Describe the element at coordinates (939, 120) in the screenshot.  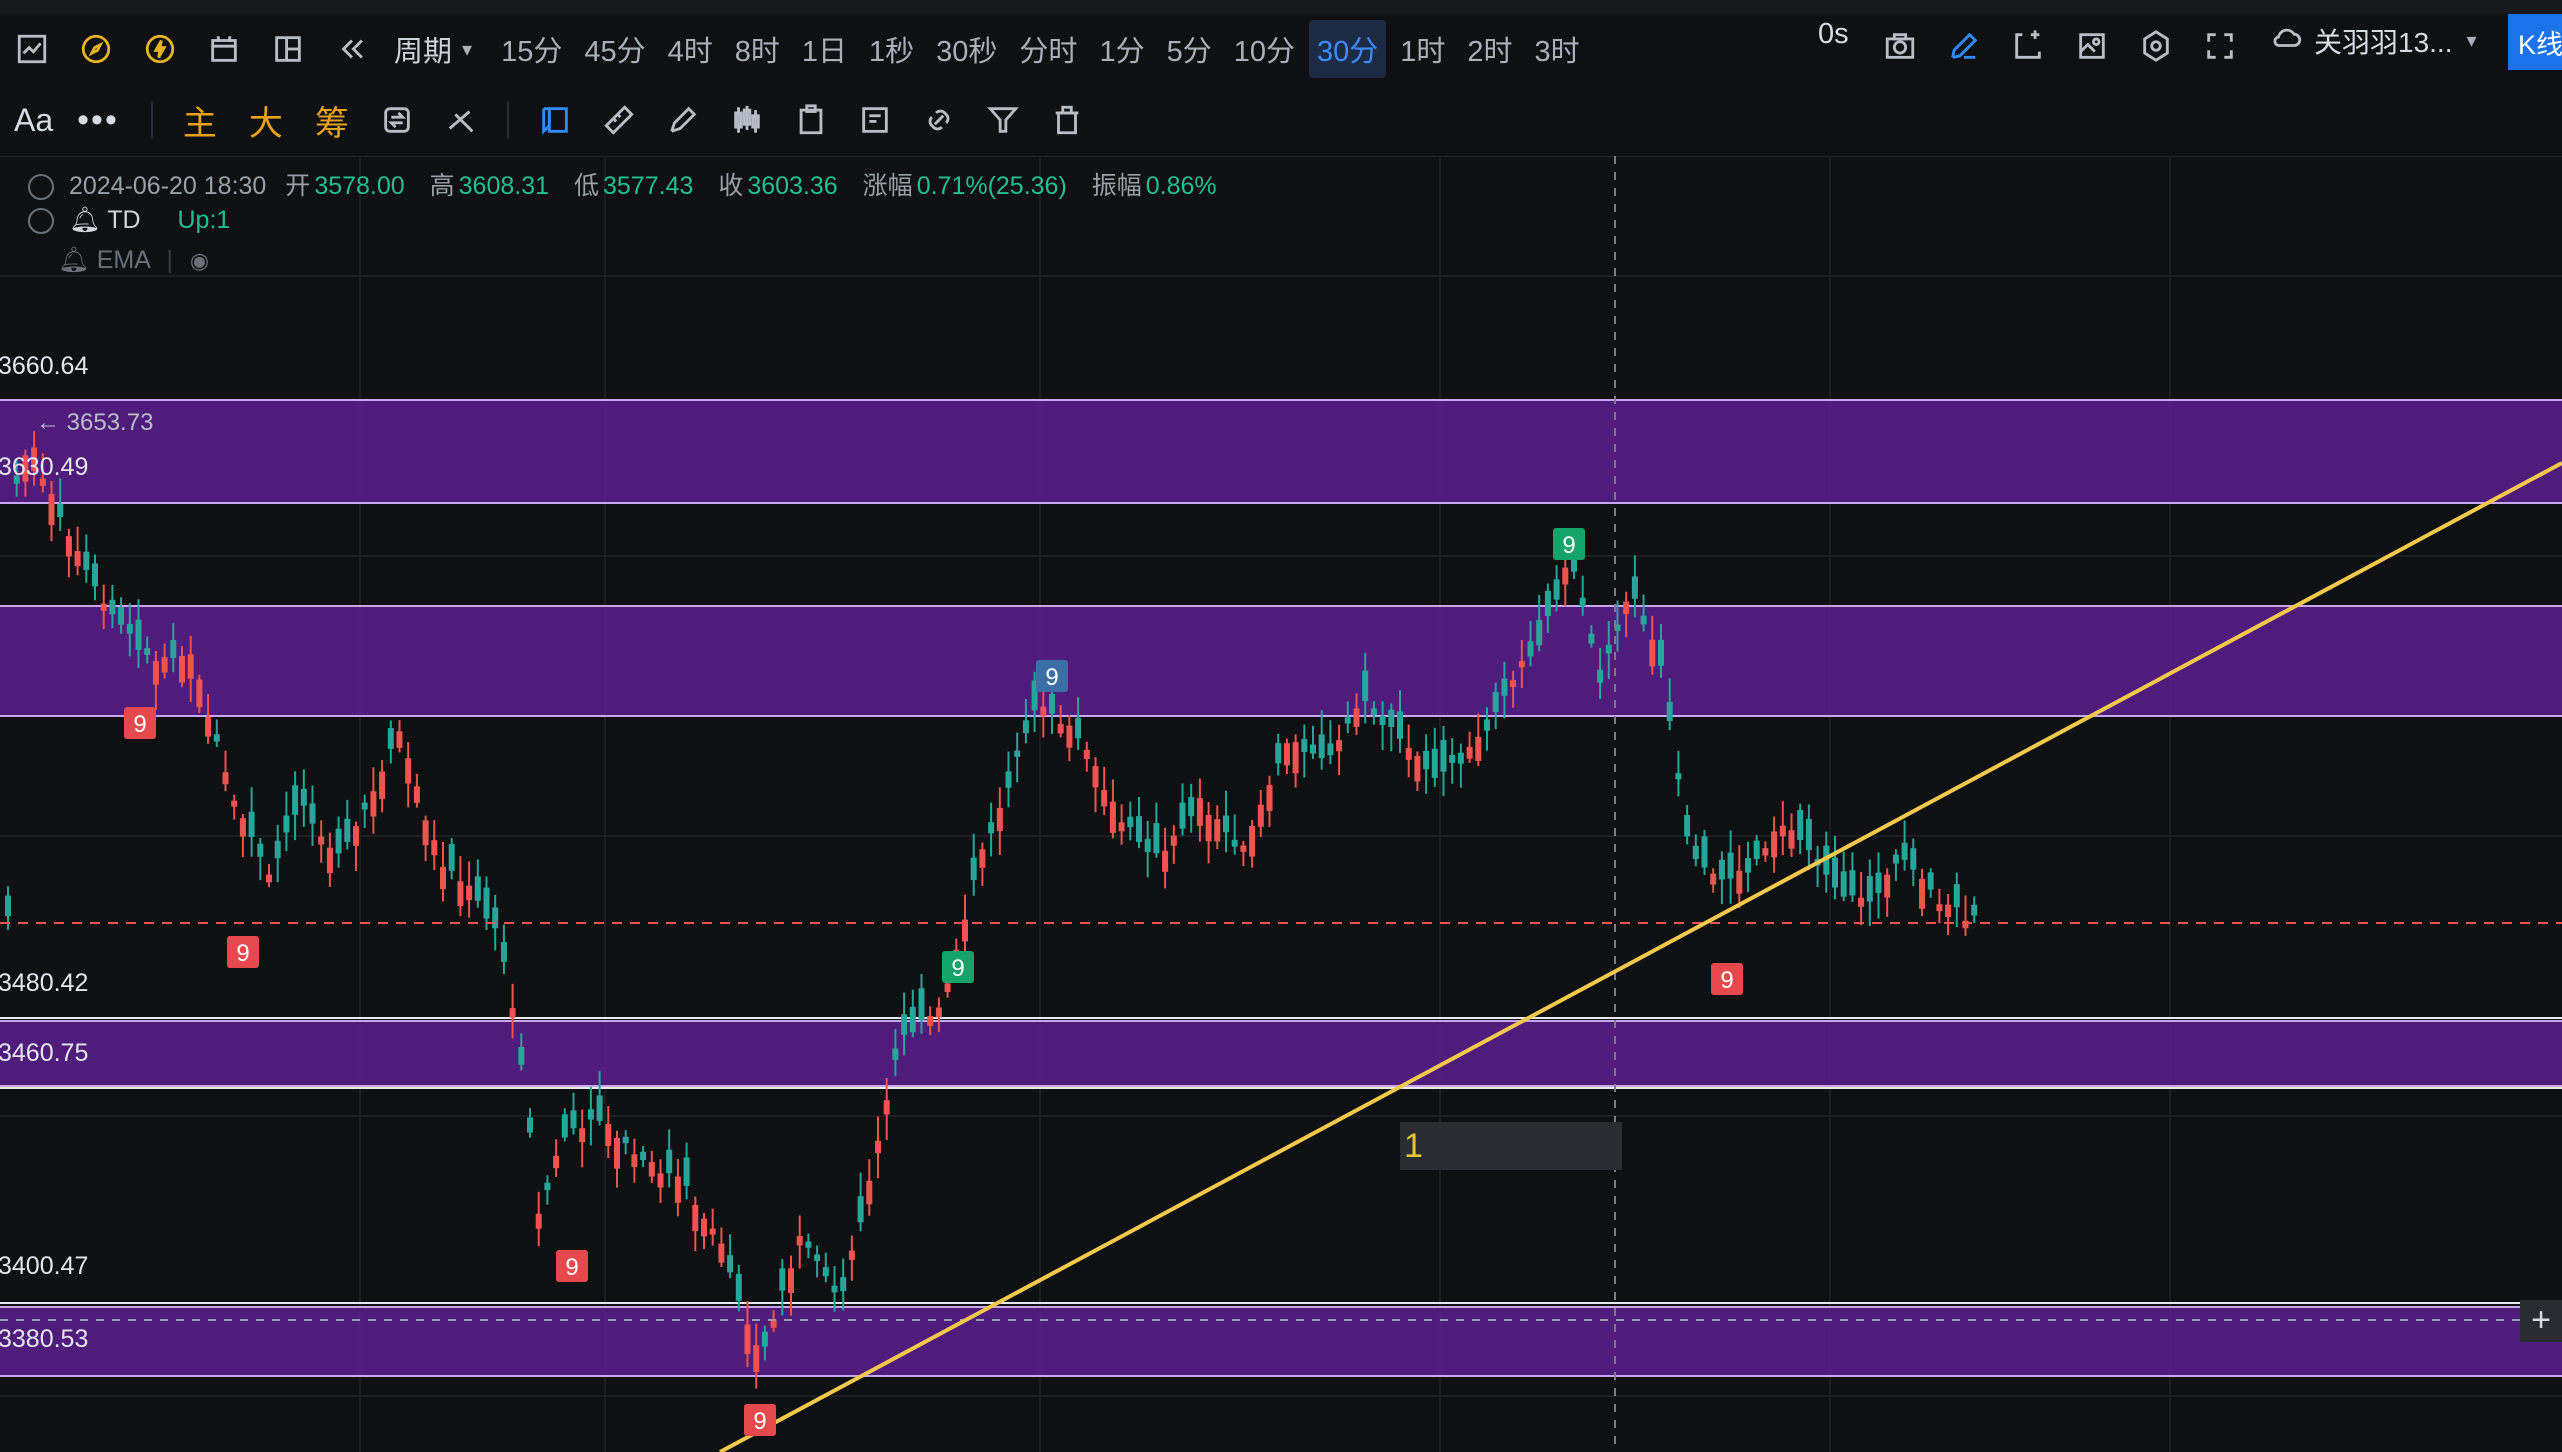
I see `link-icon` at that location.